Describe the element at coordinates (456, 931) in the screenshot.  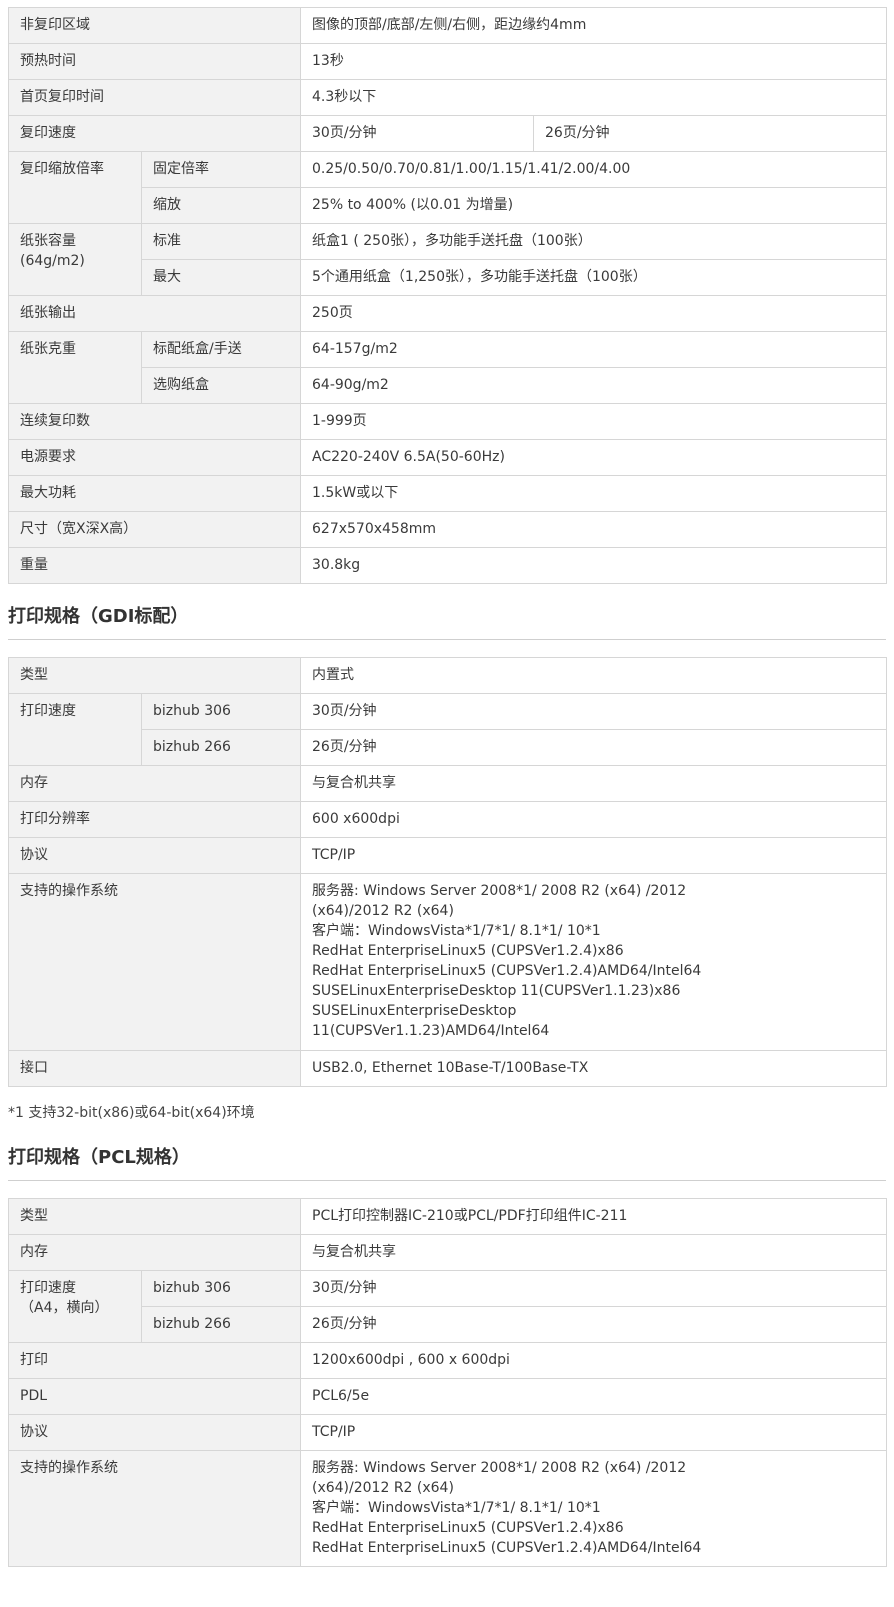
I see `os-line: 客户端：WindowsVista*1/7*1/ 8.1*1/ 10*1` at that location.